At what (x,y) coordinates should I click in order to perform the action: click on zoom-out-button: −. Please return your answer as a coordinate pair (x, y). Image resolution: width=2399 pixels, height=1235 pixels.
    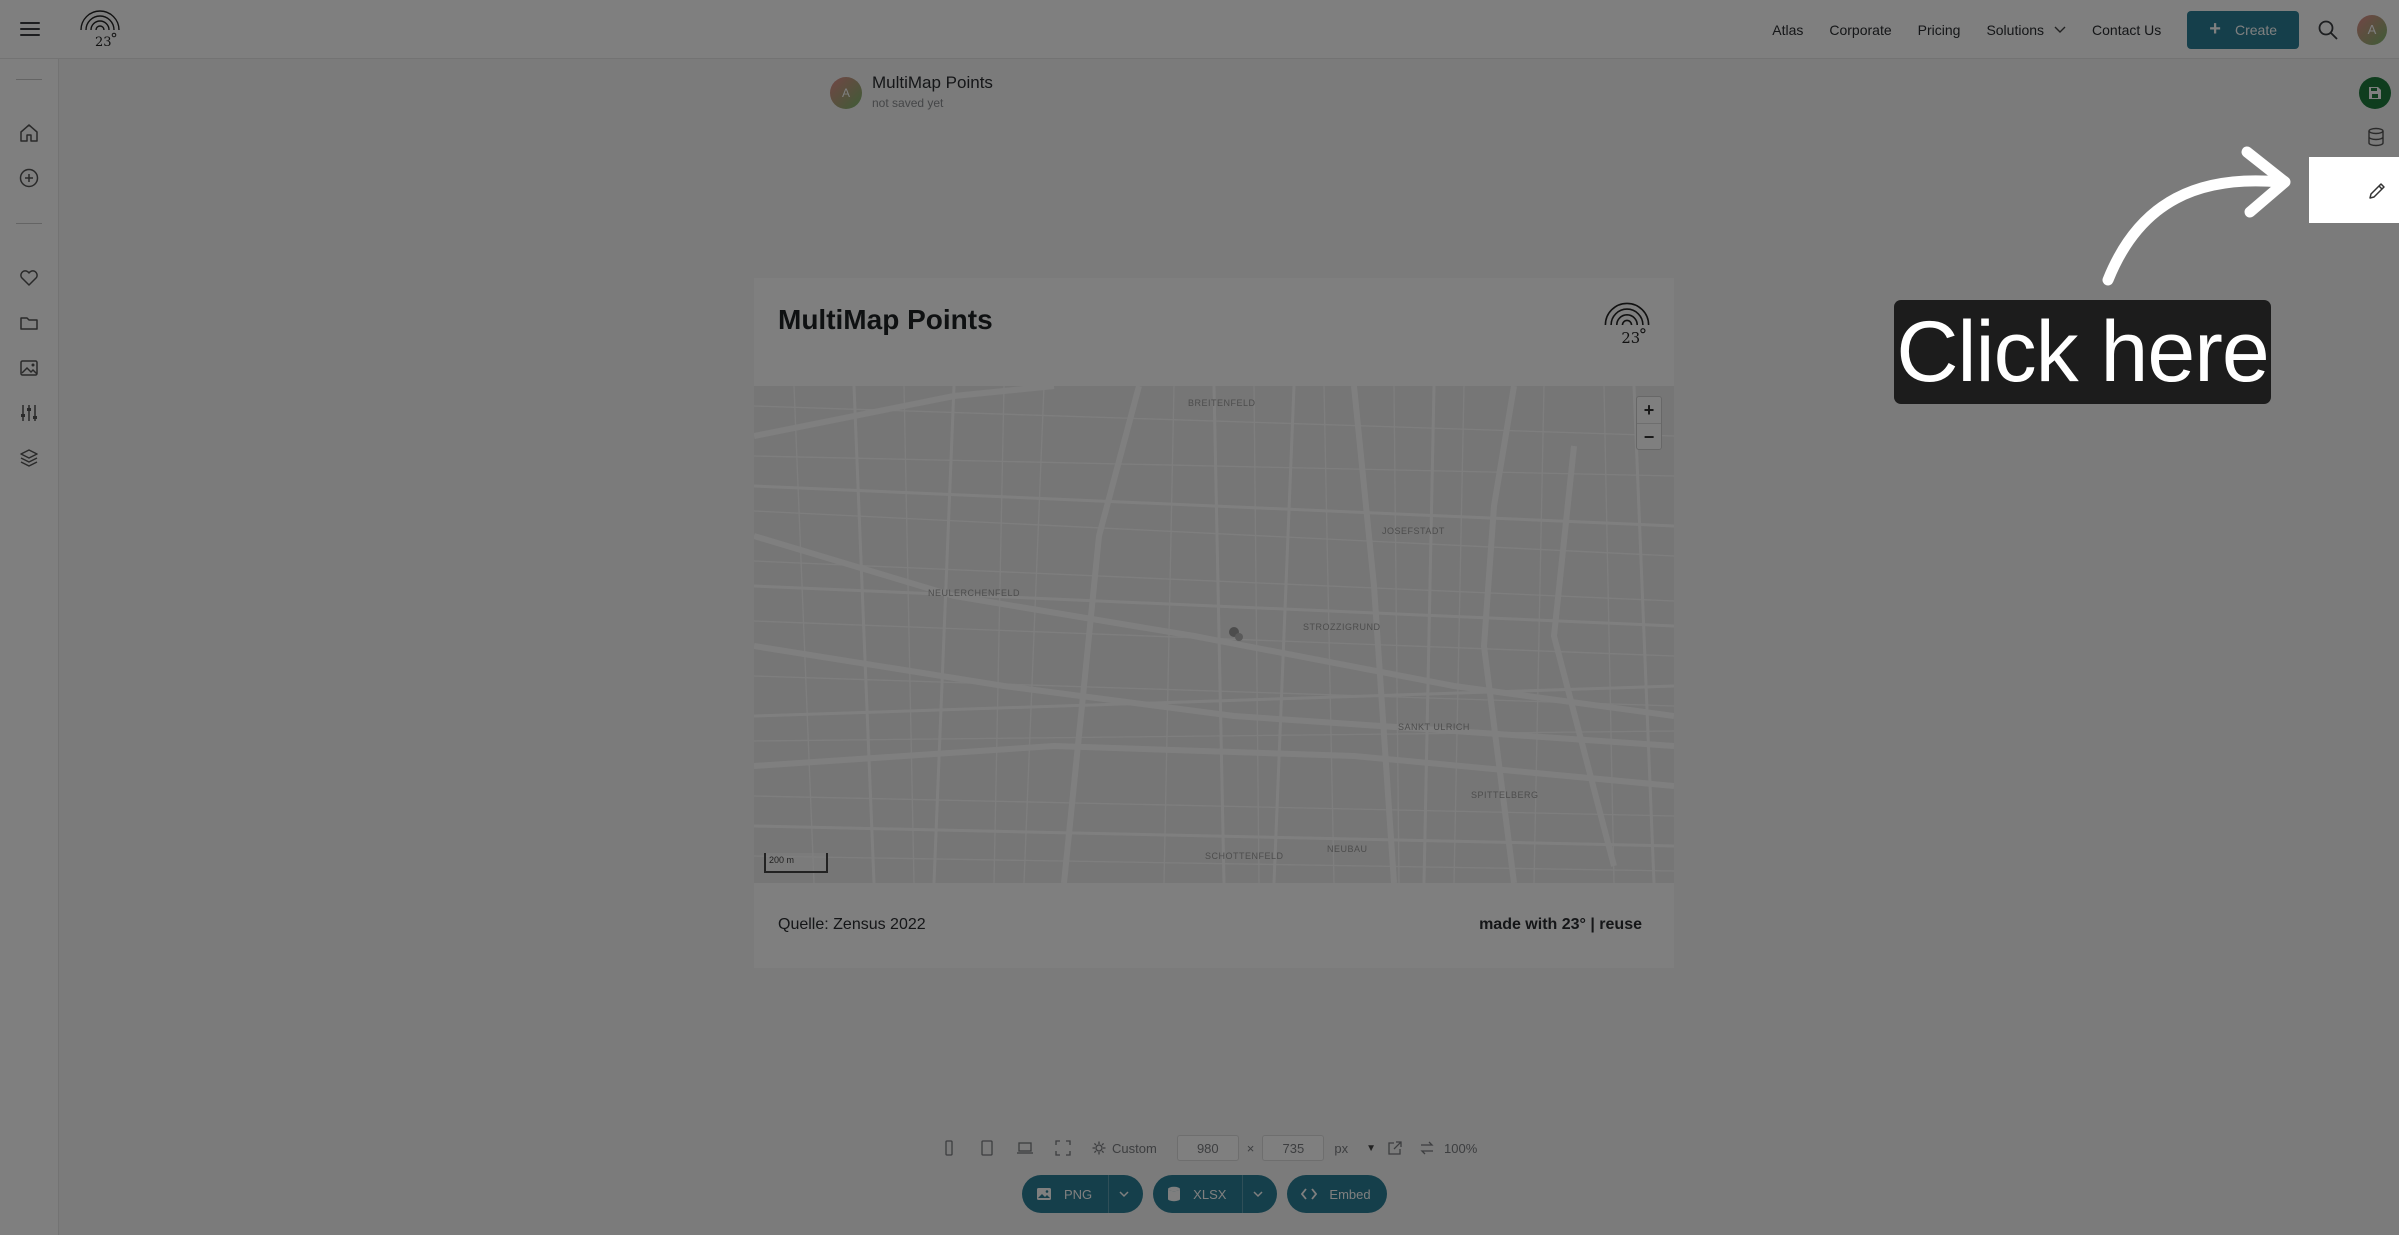
    Looking at the image, I should click on (1649, 436).